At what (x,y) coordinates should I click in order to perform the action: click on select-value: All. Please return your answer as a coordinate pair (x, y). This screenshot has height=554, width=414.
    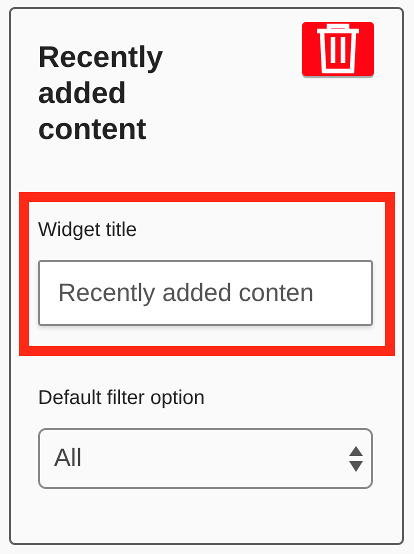
    Looking at the image, I should click on (68, 458).